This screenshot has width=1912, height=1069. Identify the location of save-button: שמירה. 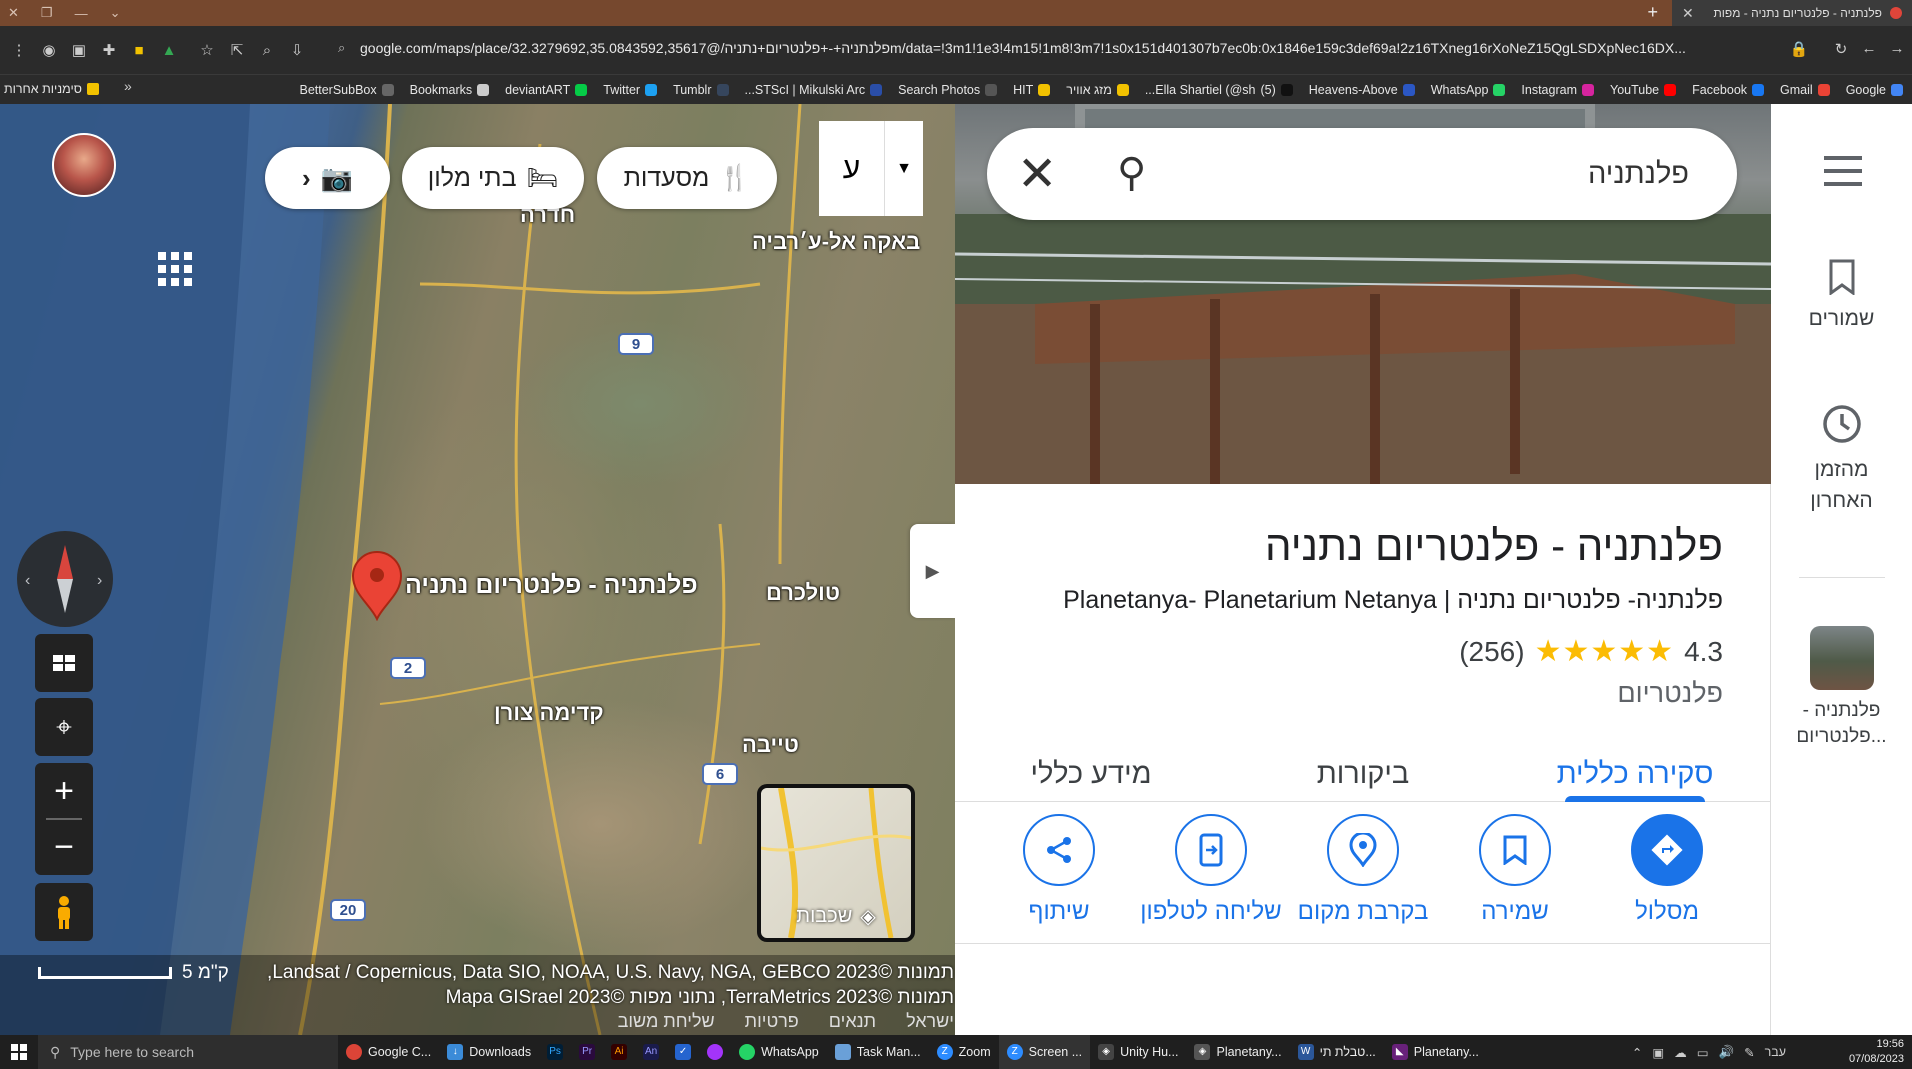
(1515, 878).